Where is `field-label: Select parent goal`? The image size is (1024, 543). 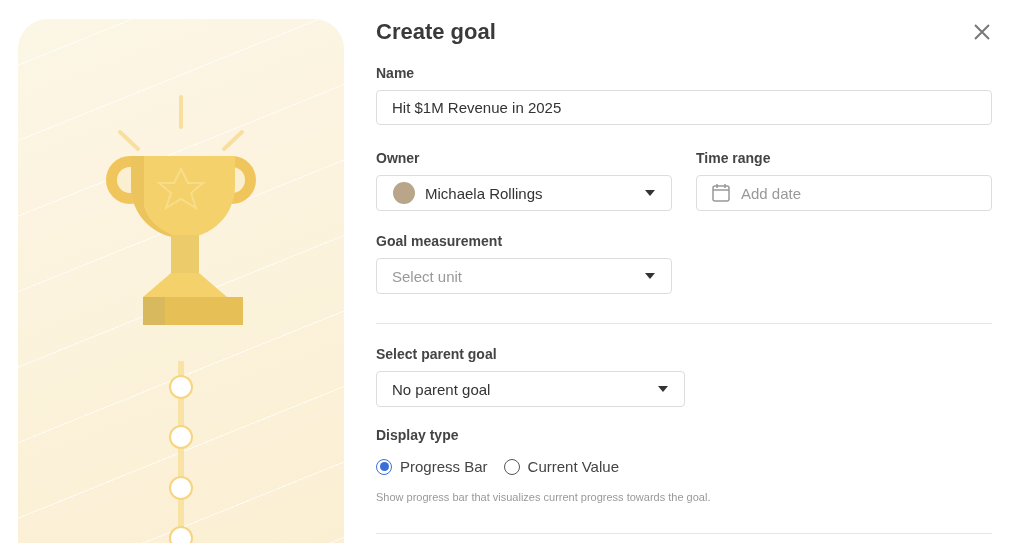 field-label: Select parent goal is located at coordinates (437, 354).